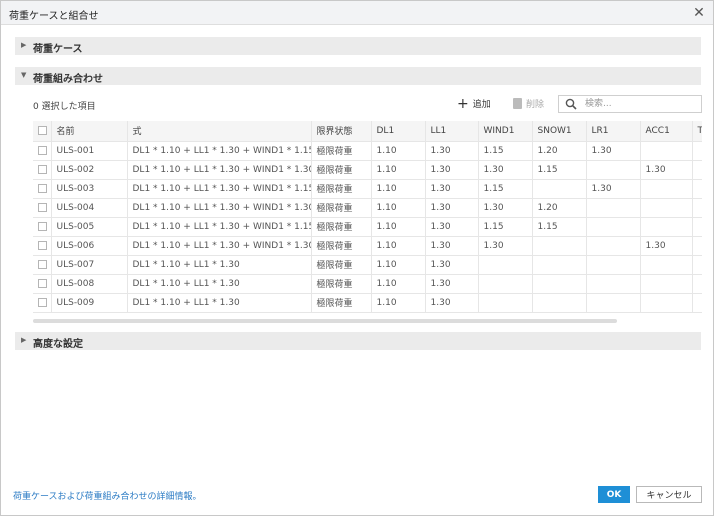 The width and height of the screenshot is (714, 516). I want to click on section-load-case-label: 荷重ケース, so click(58, 49).